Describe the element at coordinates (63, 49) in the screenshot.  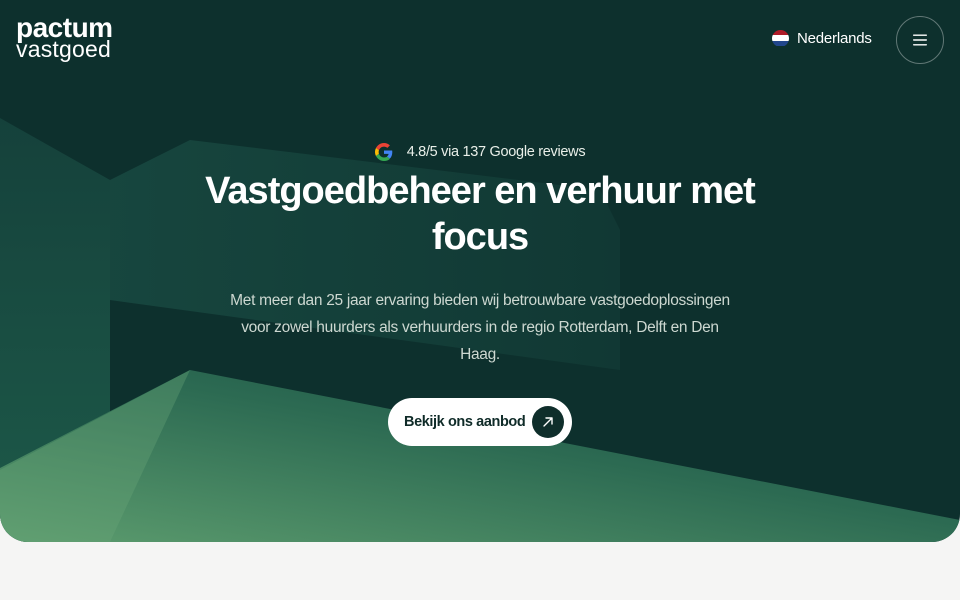
I see `logo-line-2: vastgoed` at that location.